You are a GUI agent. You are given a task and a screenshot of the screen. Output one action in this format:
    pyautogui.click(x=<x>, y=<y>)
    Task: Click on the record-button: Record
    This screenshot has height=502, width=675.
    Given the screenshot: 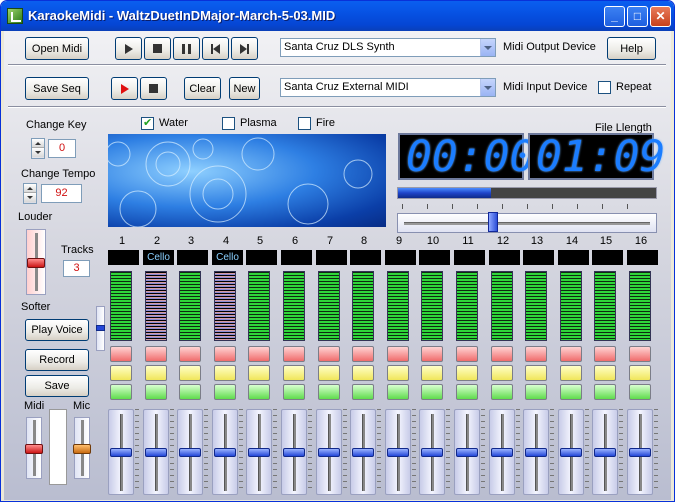 What is the action you would take?
    pyautogui.click(x=57, y=360)
    